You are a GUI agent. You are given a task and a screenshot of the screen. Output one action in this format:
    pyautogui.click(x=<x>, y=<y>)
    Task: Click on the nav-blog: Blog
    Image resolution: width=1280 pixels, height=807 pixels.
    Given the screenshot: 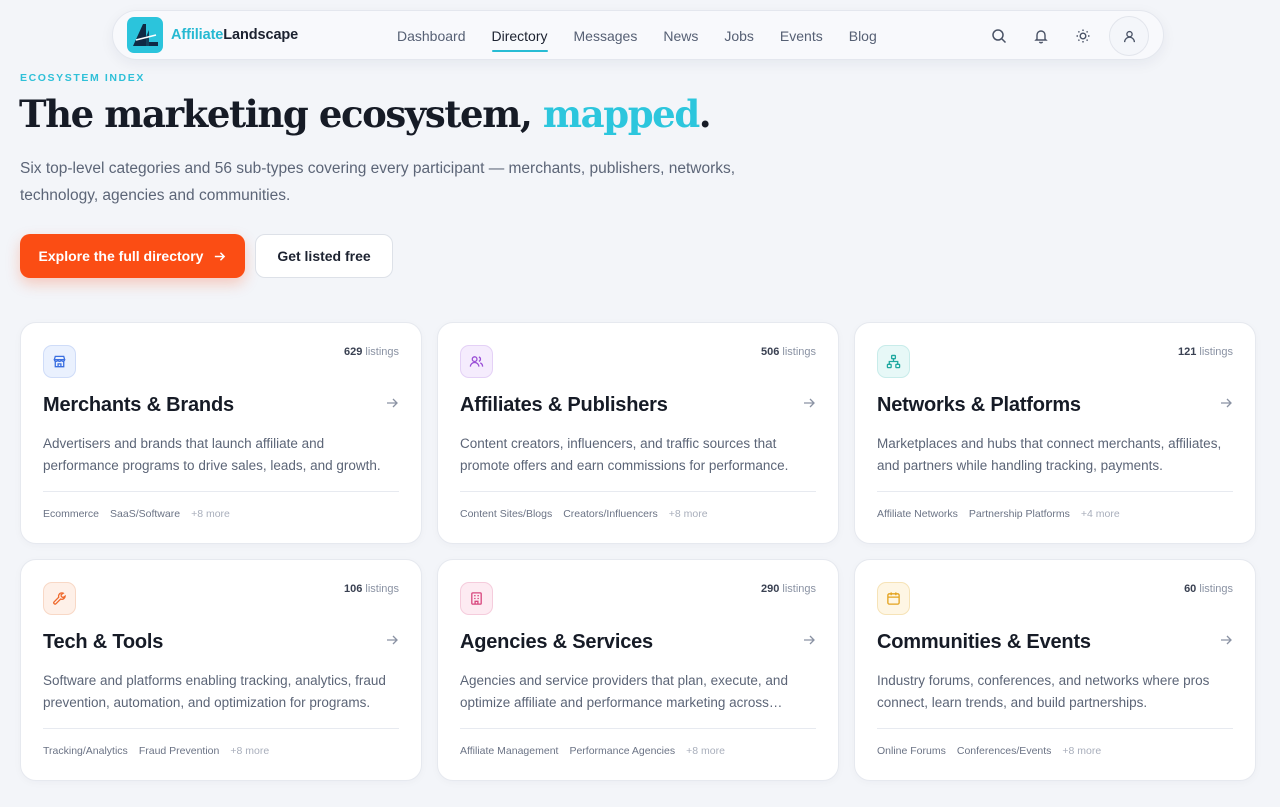 What is the action you would take?
    pyautogui.click(x=863, y=36)
    